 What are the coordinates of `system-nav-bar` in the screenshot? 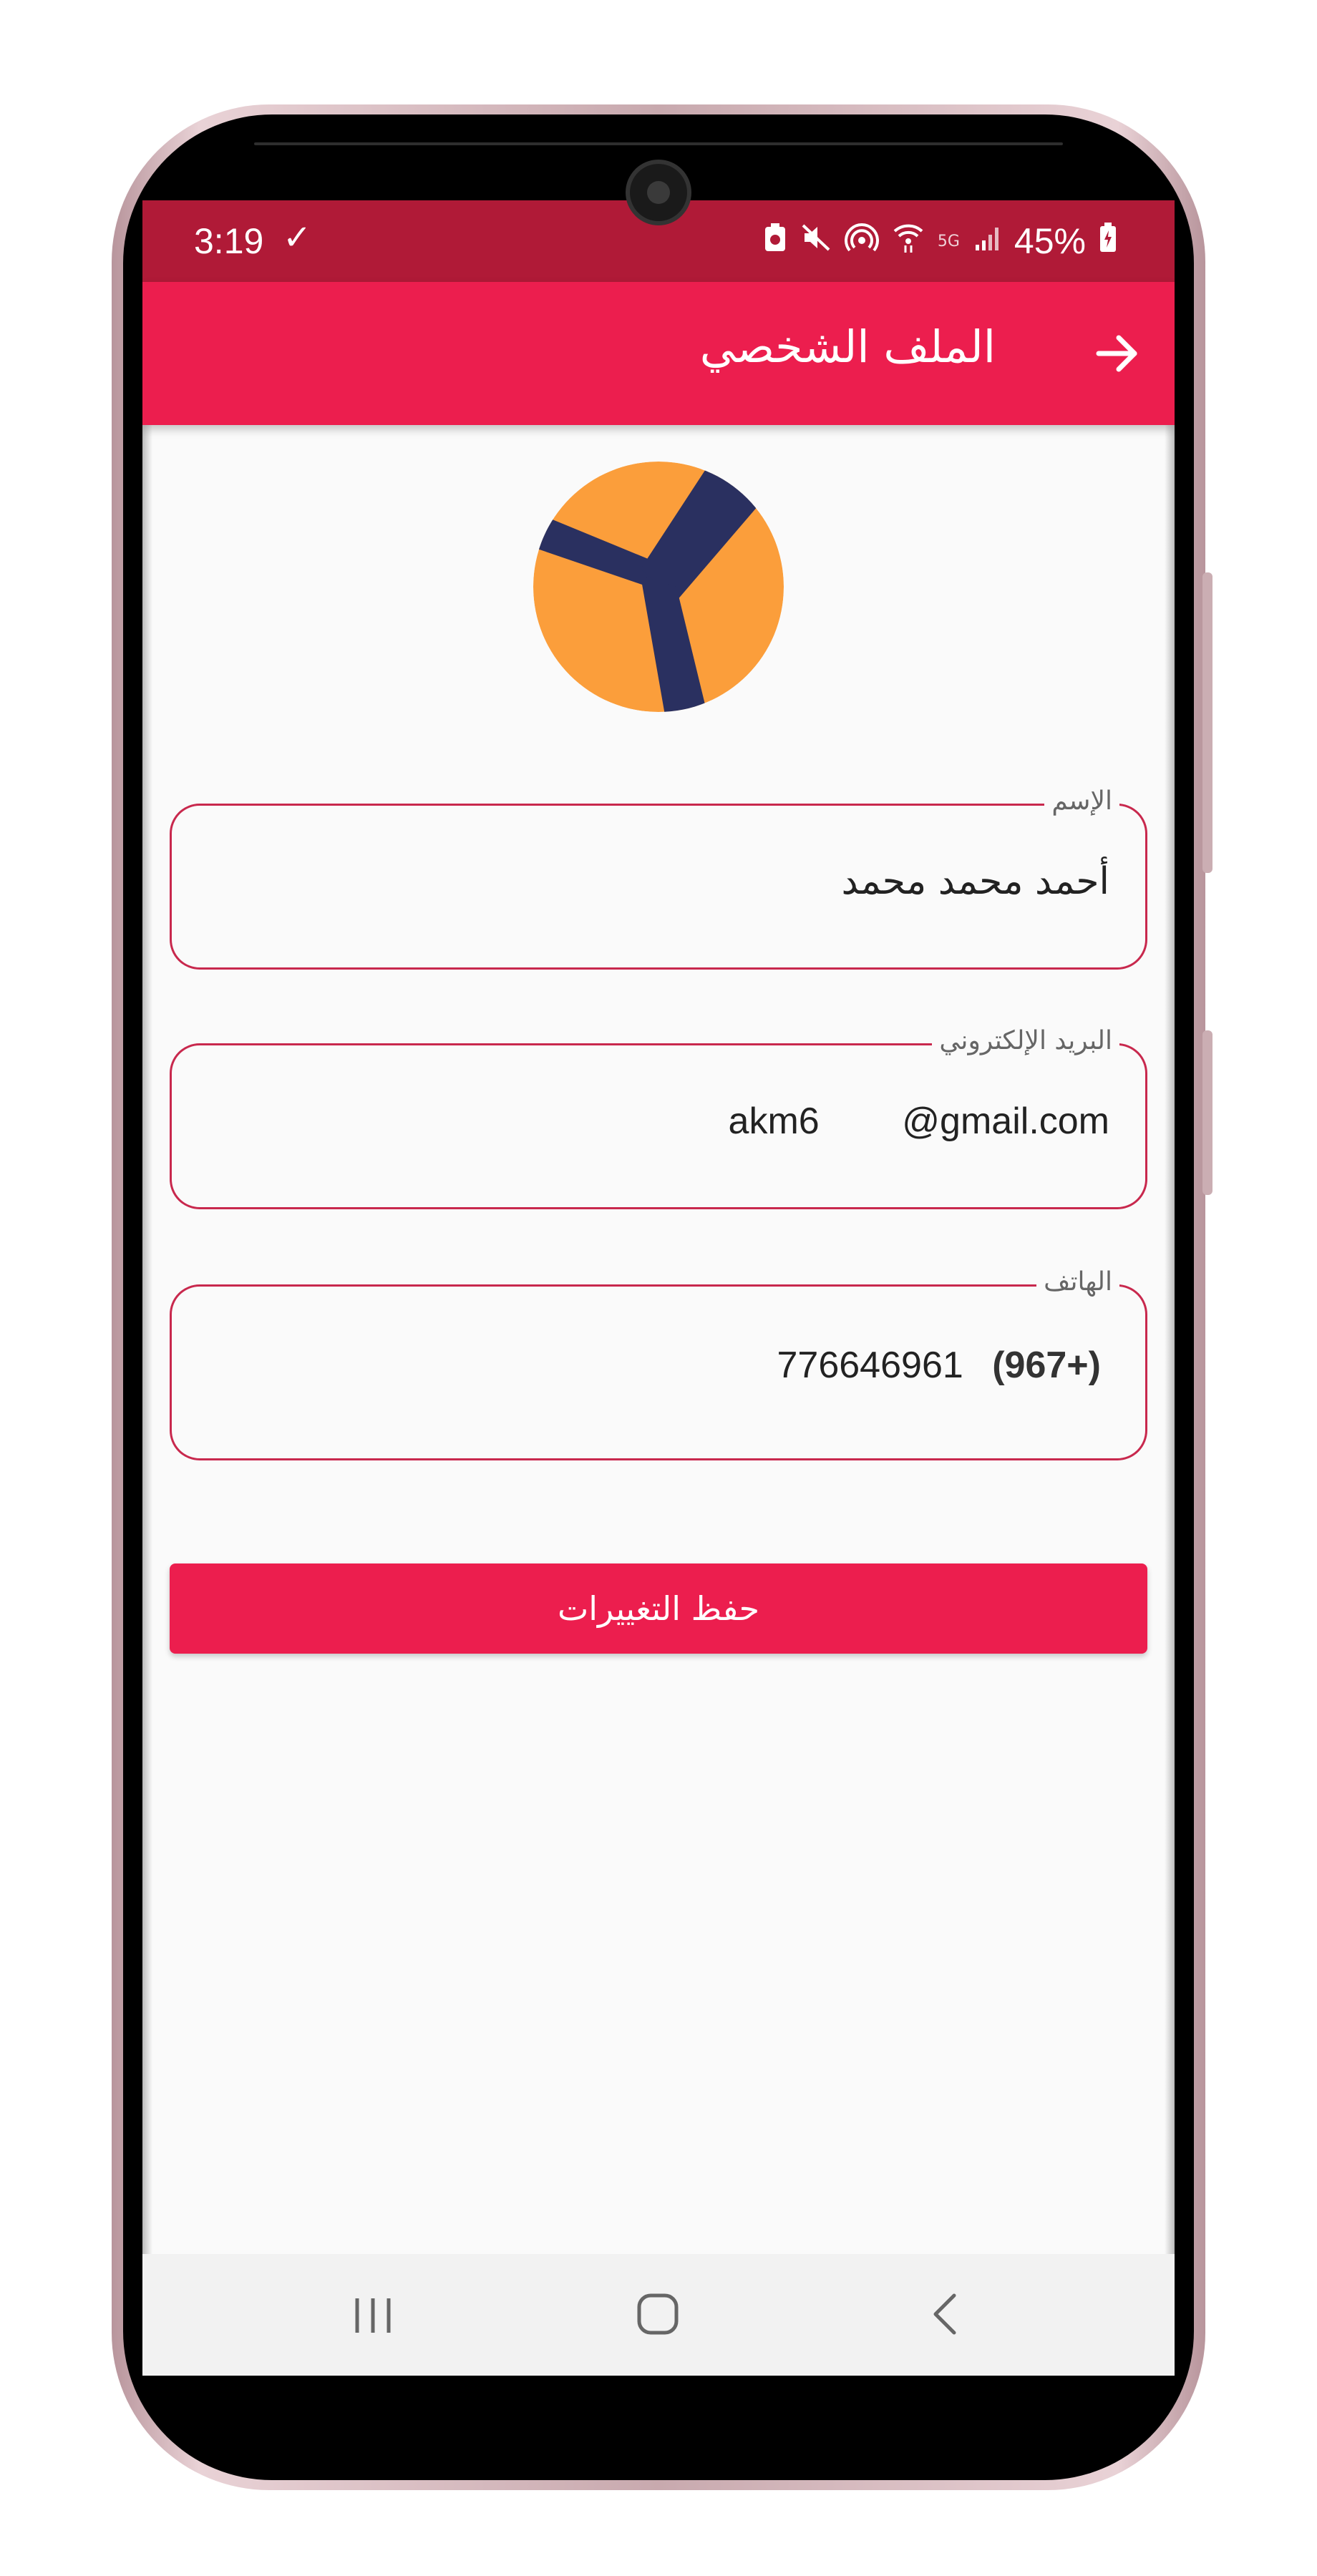 It's located at (658, 2315).